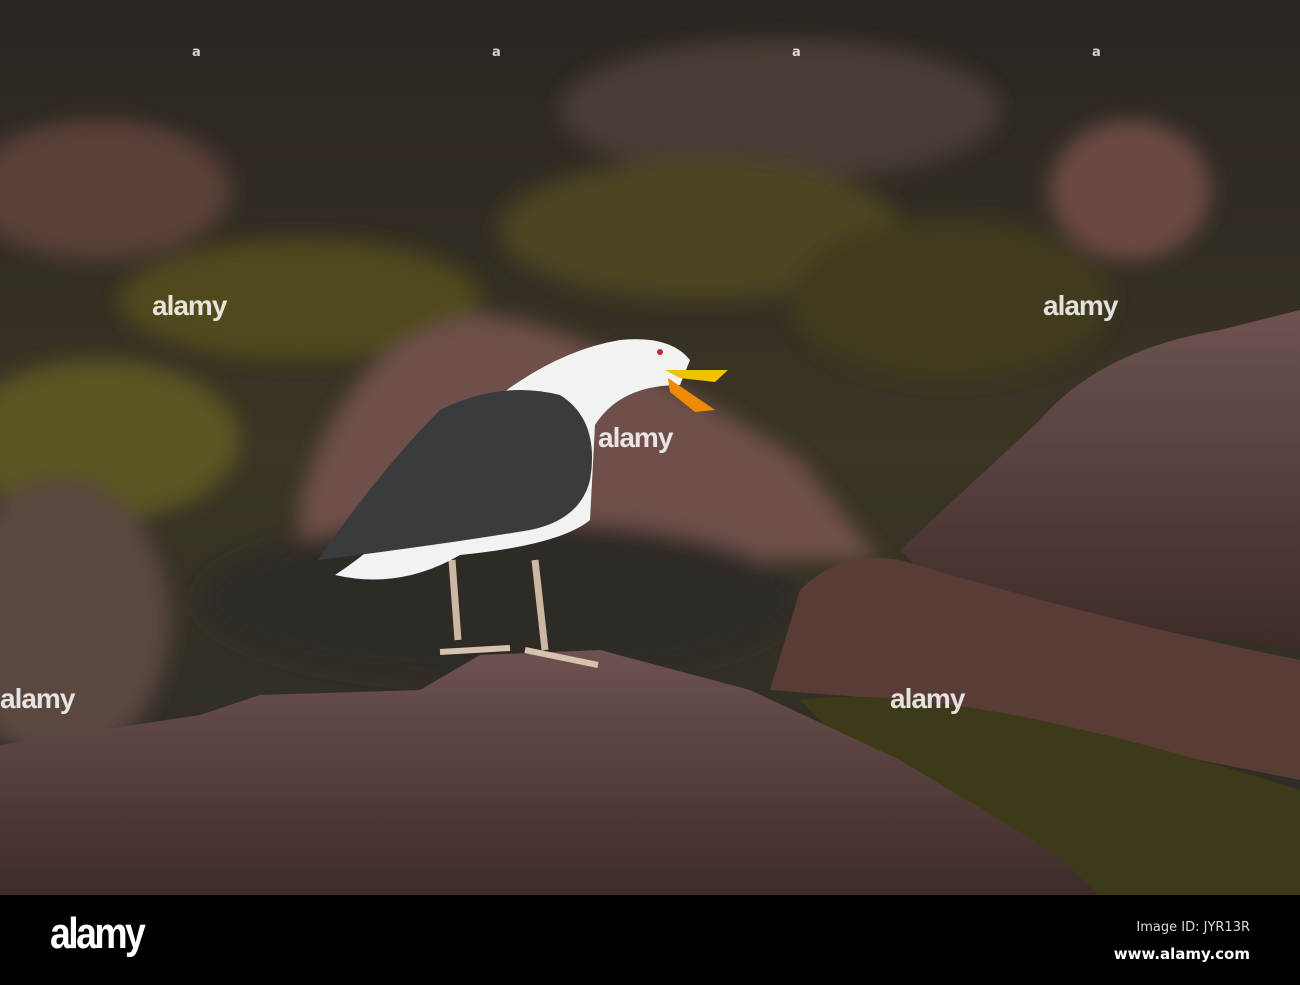 The height and width of the screenshot is (985, 1300). Describe the element at coordinates (650, 940) in the screenshot. I see `footer-bar: alamy Image ID: JYR13R www.alamy.com` at that location.